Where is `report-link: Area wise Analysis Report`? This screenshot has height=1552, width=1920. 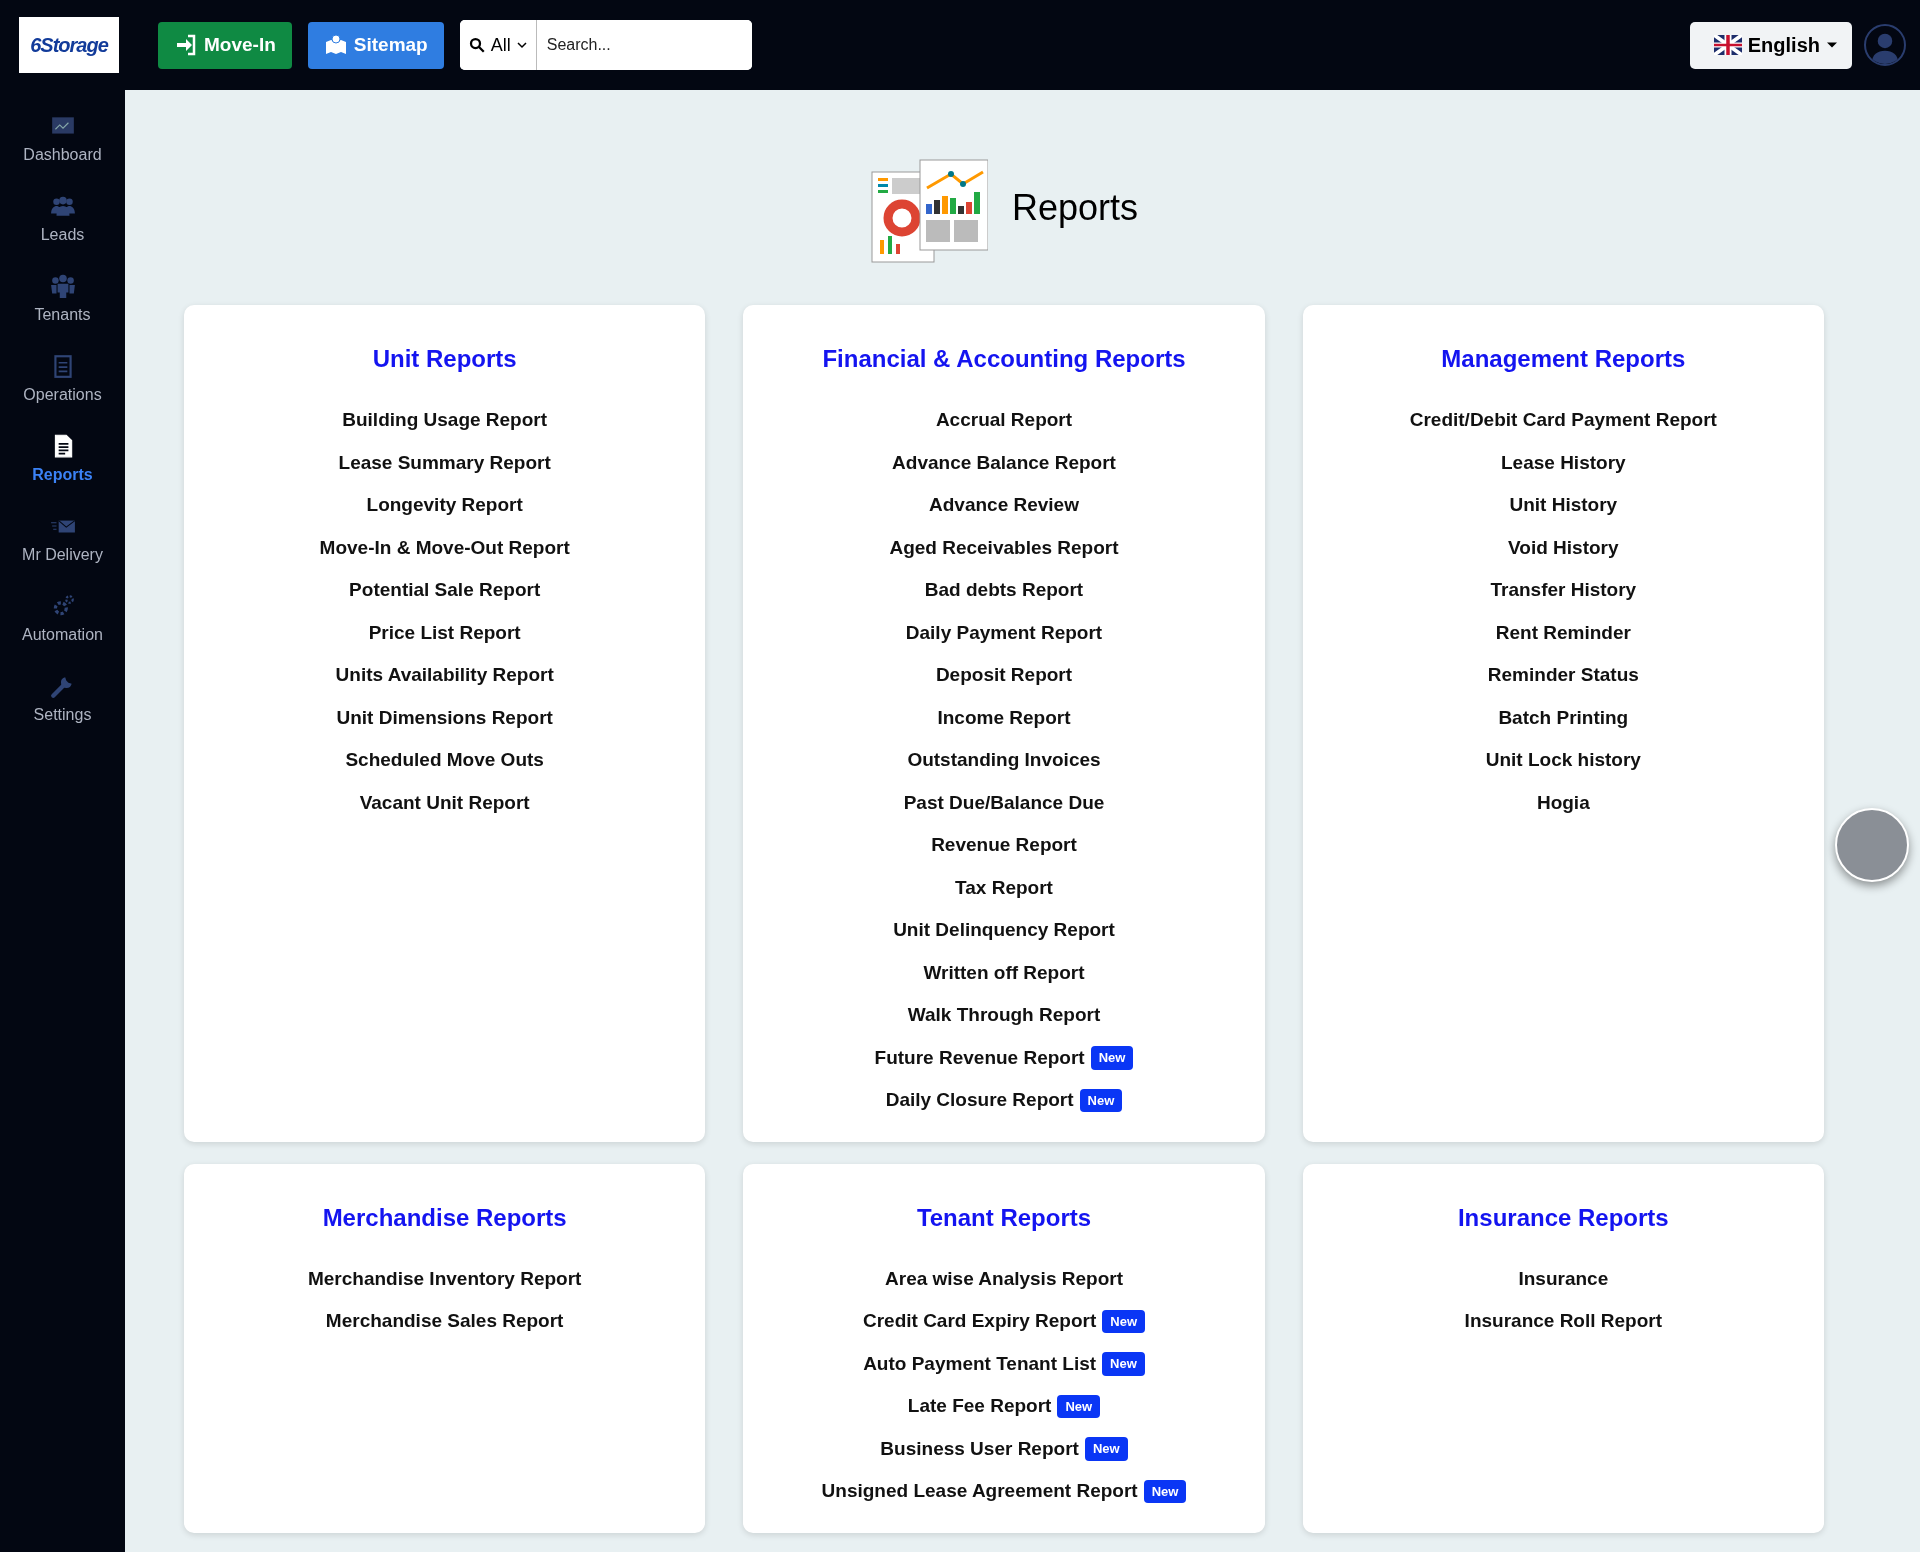
report-link: Area wise Analysis Report is located at coordinates (1004, 1278).